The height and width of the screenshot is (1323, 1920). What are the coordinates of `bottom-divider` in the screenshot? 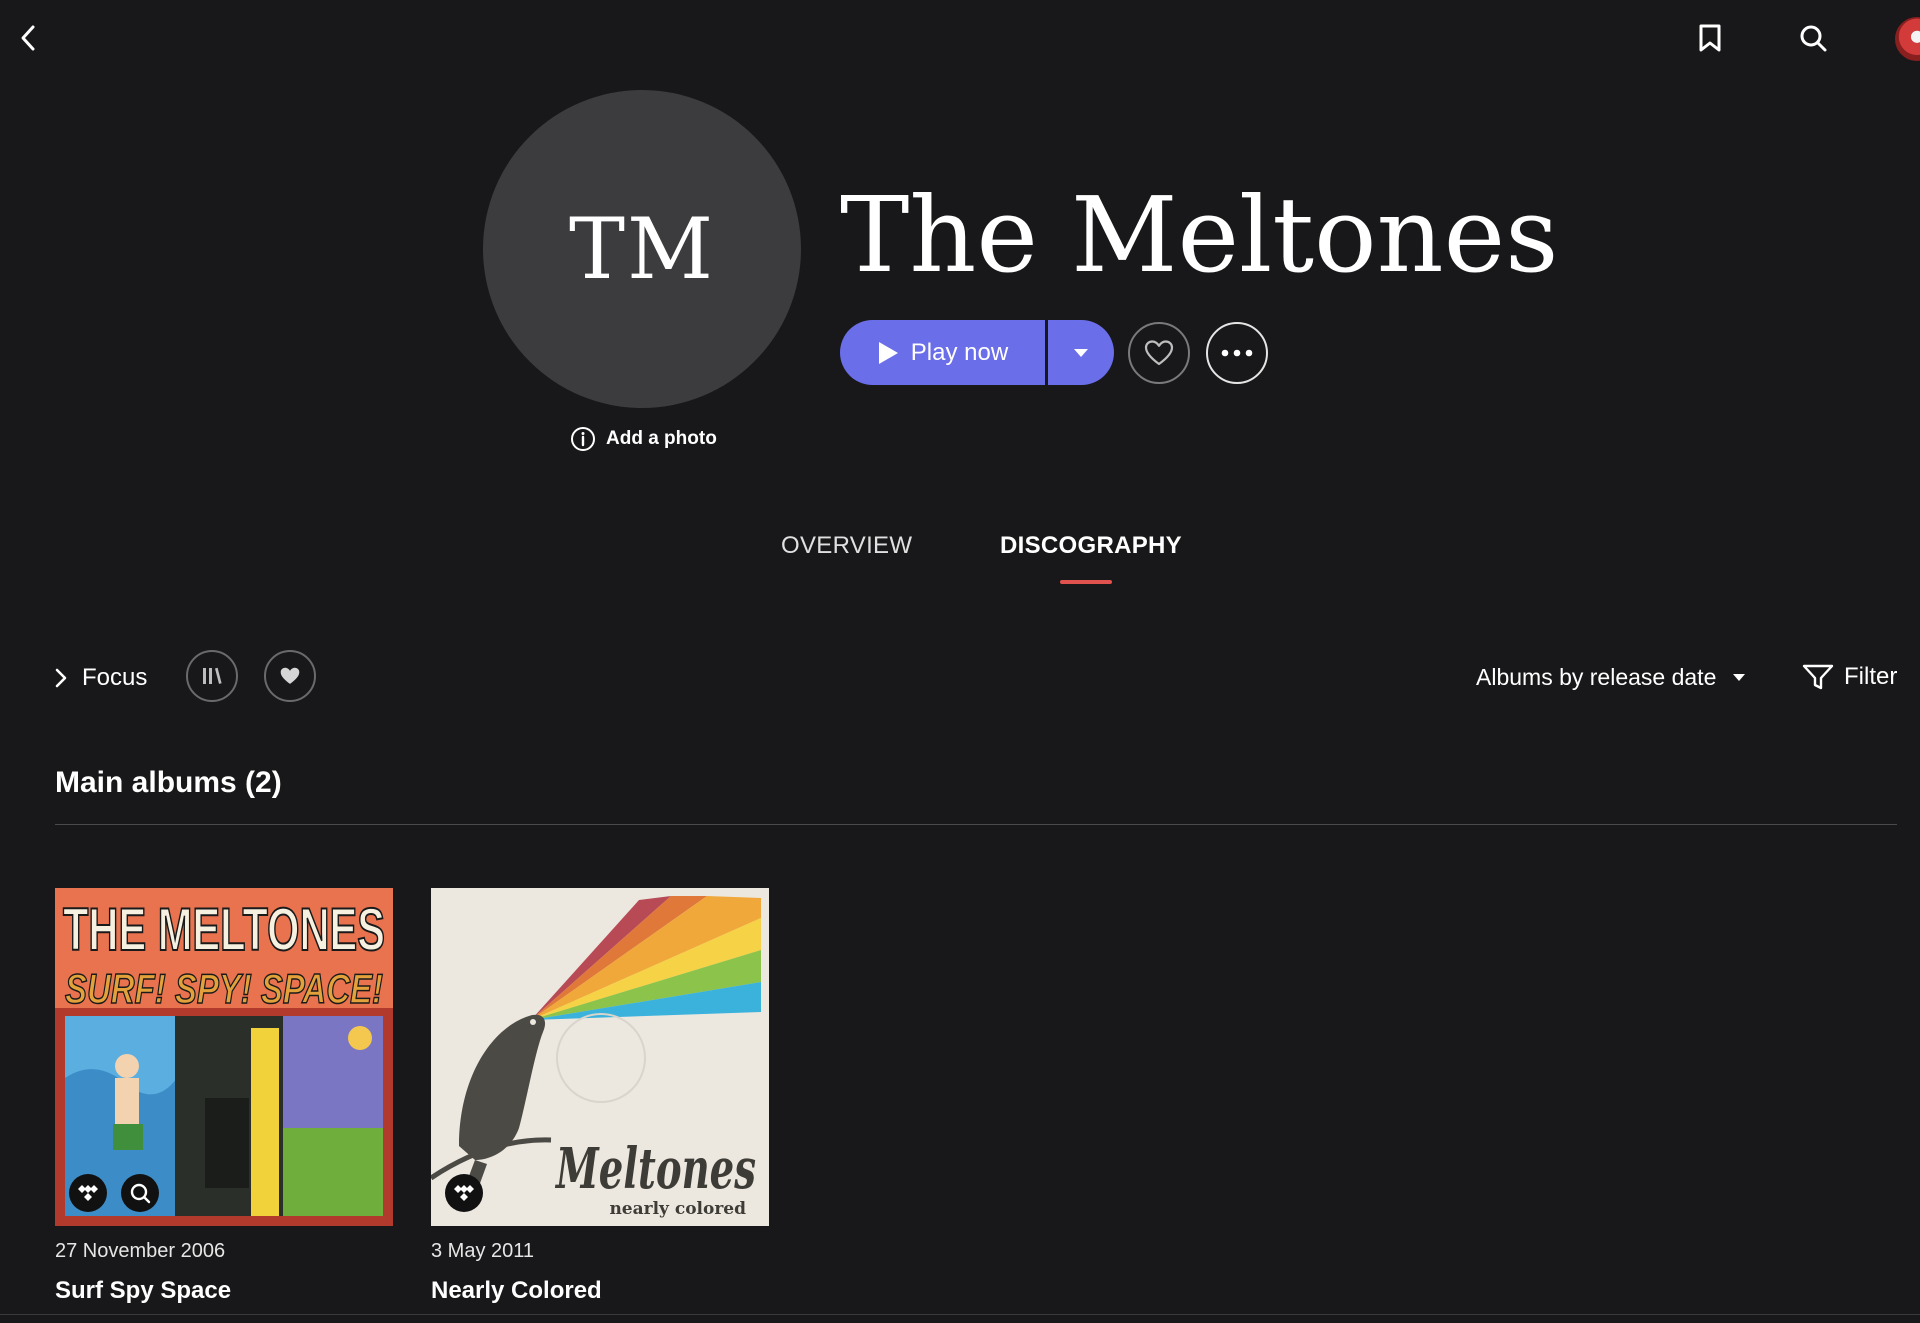 It's located at (960, 1314).